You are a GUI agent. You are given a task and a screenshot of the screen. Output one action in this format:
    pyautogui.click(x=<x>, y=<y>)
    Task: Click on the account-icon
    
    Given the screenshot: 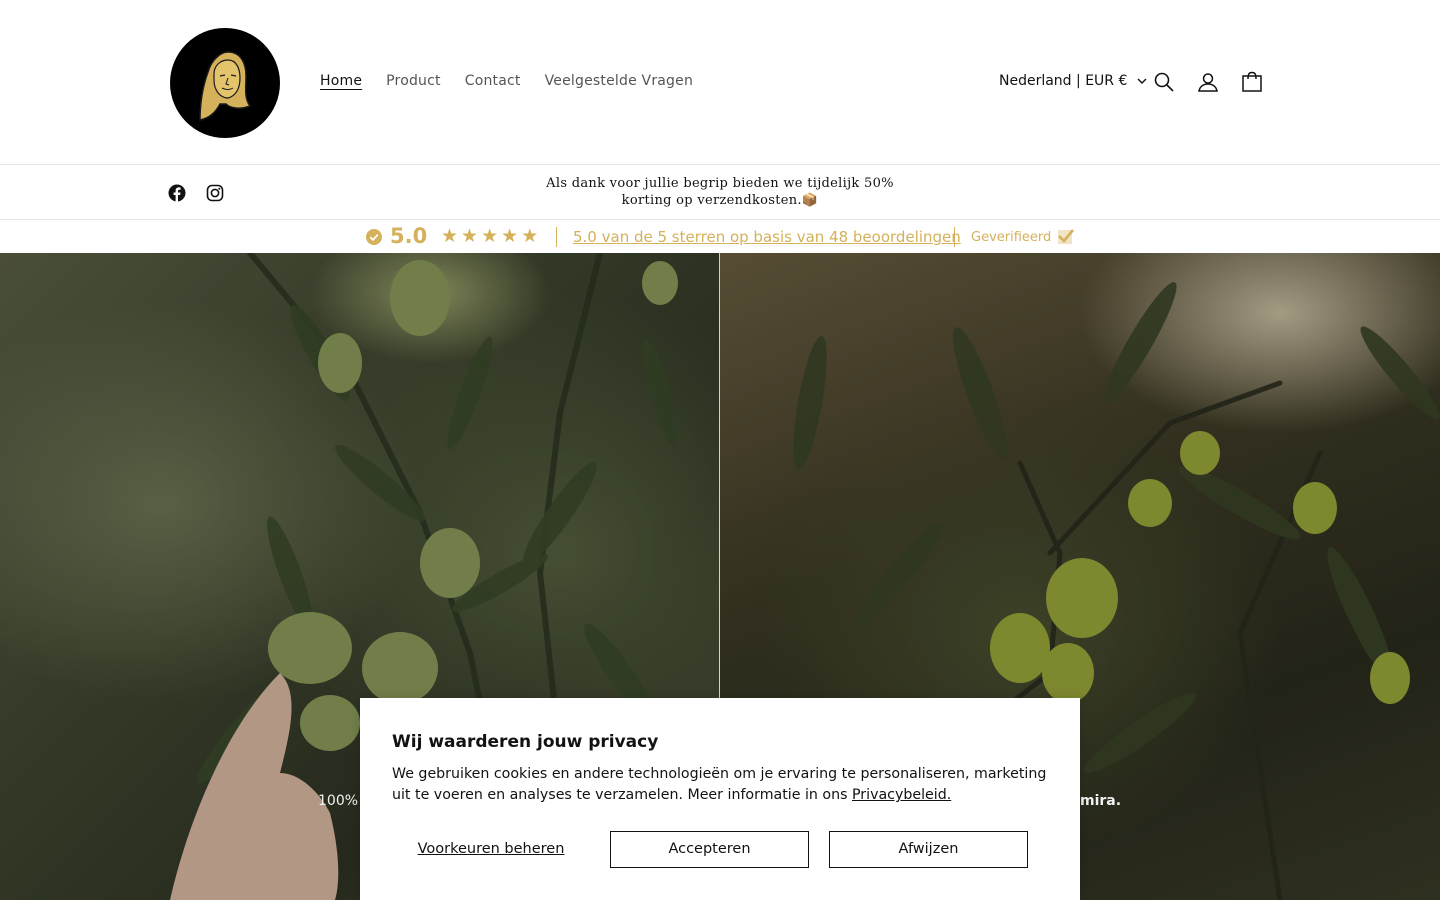 What is the action you would take?
    pyautogui.click(x=1208, y=82)
    